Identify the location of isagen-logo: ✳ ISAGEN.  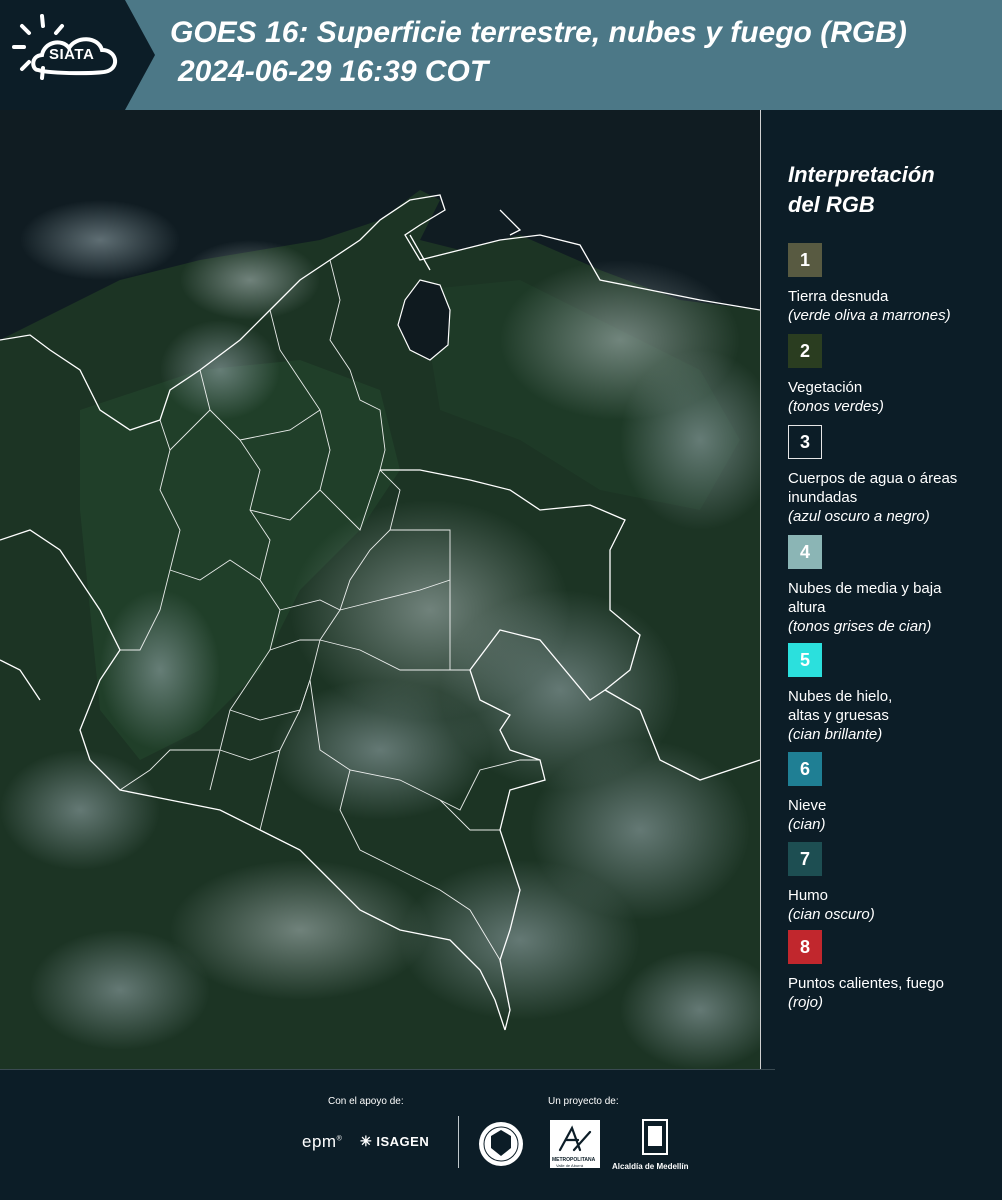
(394, 1141).